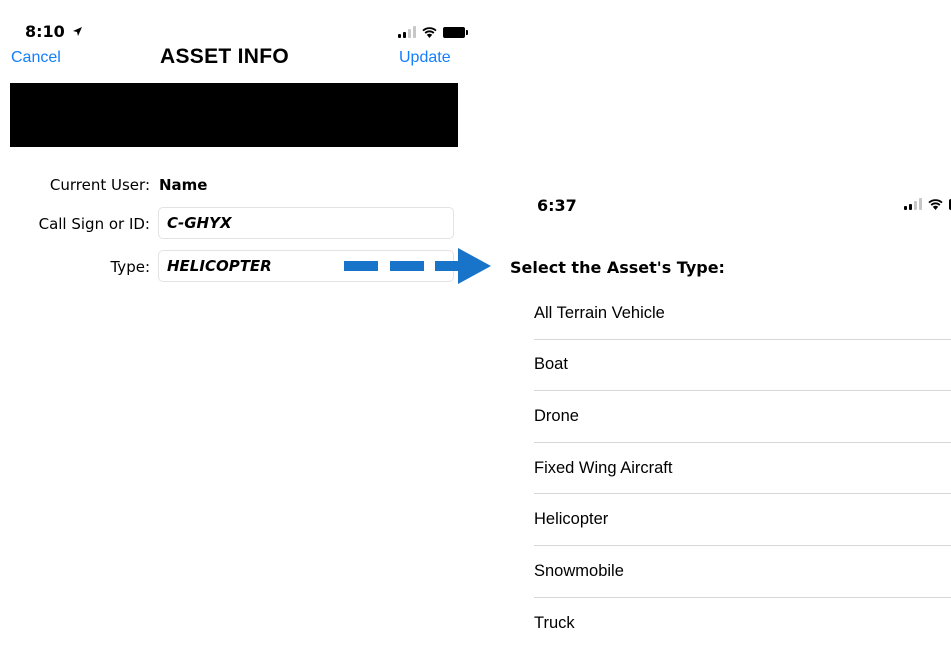 Image resolution: width=951 pixels, height=649 pixels. Describe the element at coordinates (557, 205) in the screenshot. I see `right-status-time: 6:37` at that location.